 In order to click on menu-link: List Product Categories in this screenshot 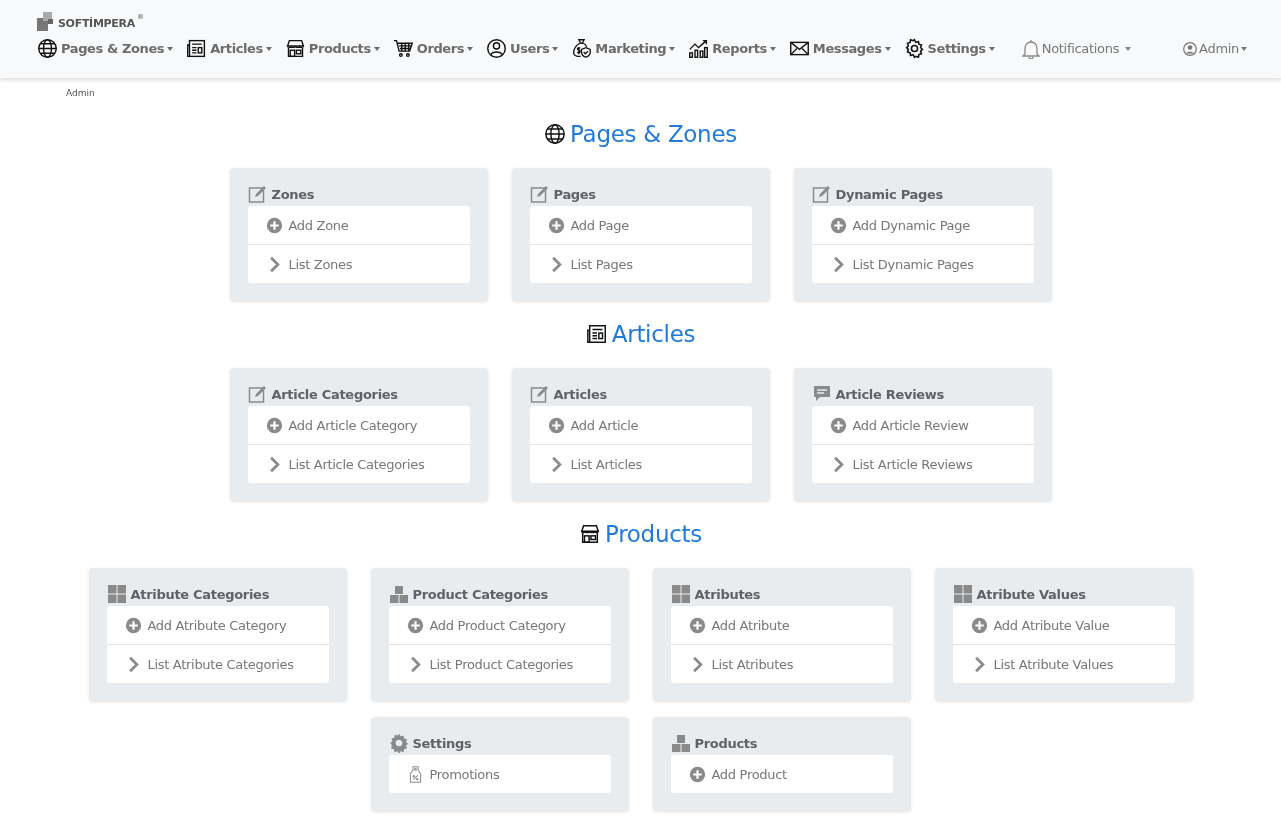, I will do `click(499, 664)`.